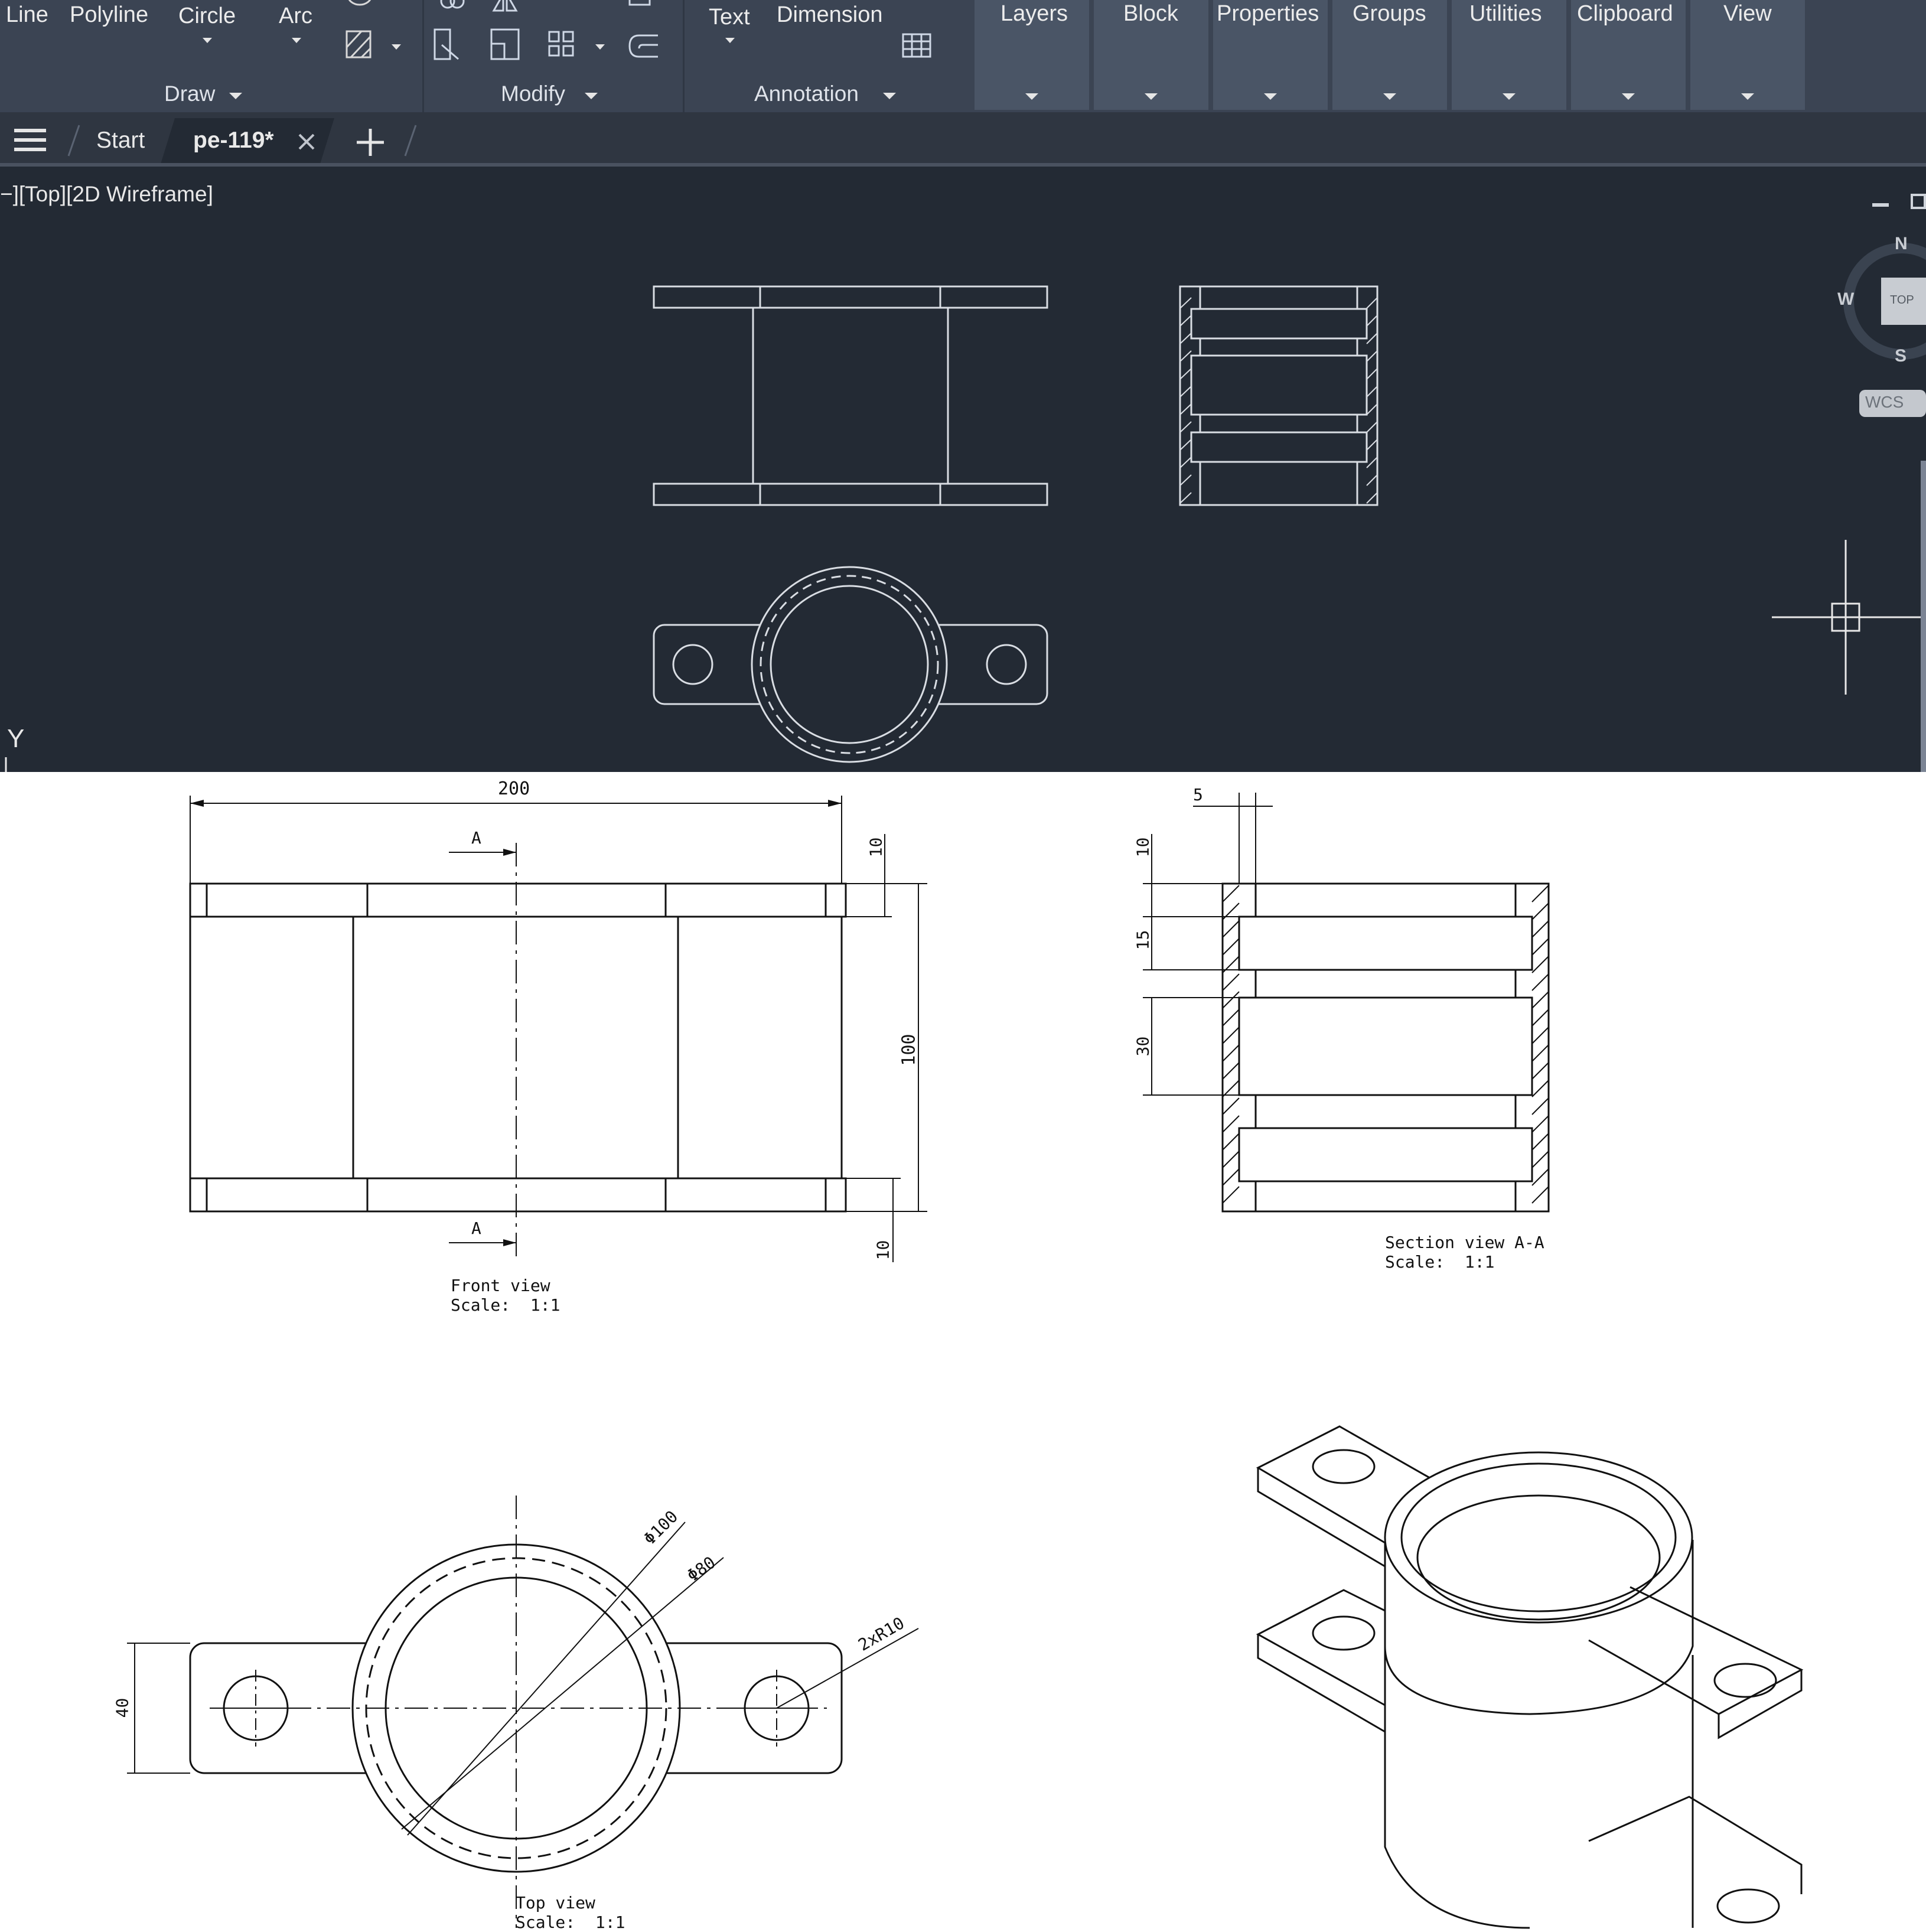 This screenshot has width=1926, height=1932. What do you see at coordinates (592, 96) in the screenshot?
I see `modify-panel-expand-icon` at bounding box center [592, 96].